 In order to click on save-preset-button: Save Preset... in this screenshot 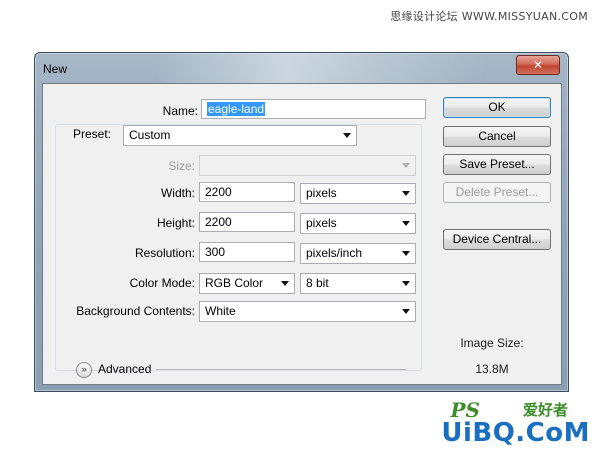, I will do `click(497, 164)`.